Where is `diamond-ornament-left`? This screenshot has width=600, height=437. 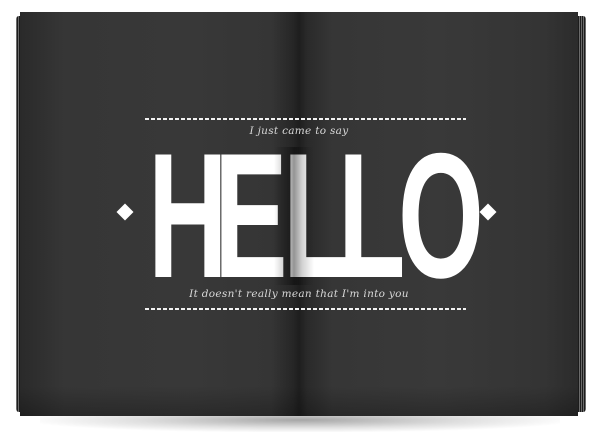 diamond-ornament-left is located at coordinates (125, 212).